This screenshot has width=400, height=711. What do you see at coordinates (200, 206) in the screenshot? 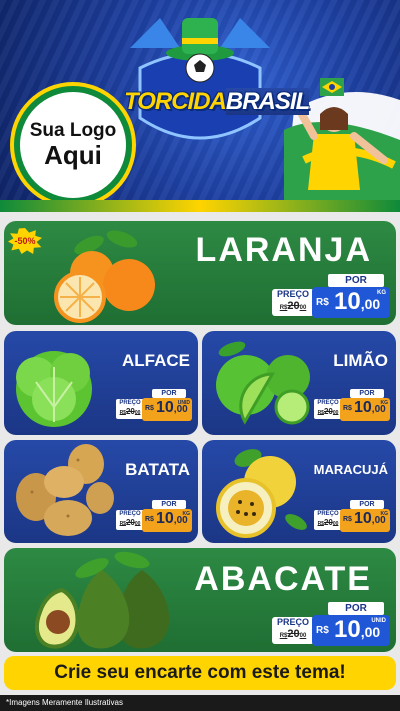
I see `header-bottom-band` at bounding box center [200, 206].